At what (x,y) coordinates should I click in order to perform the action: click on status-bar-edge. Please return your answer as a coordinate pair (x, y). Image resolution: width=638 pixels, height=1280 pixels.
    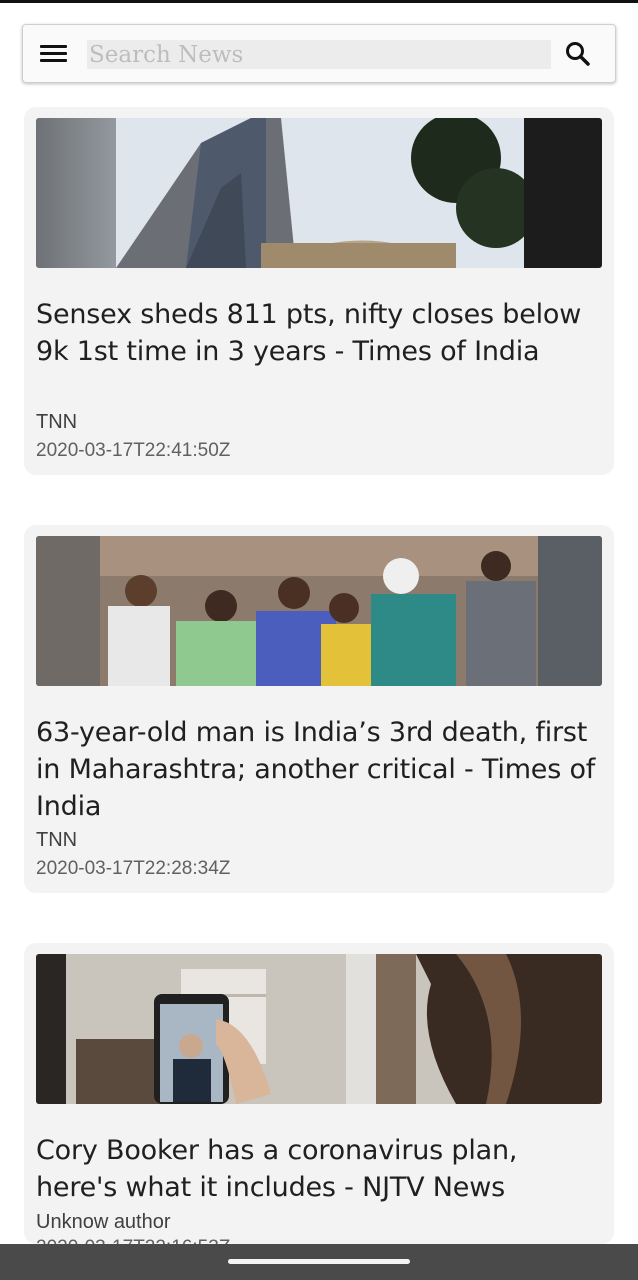
    Looking at the image, I should click on (319, 1).